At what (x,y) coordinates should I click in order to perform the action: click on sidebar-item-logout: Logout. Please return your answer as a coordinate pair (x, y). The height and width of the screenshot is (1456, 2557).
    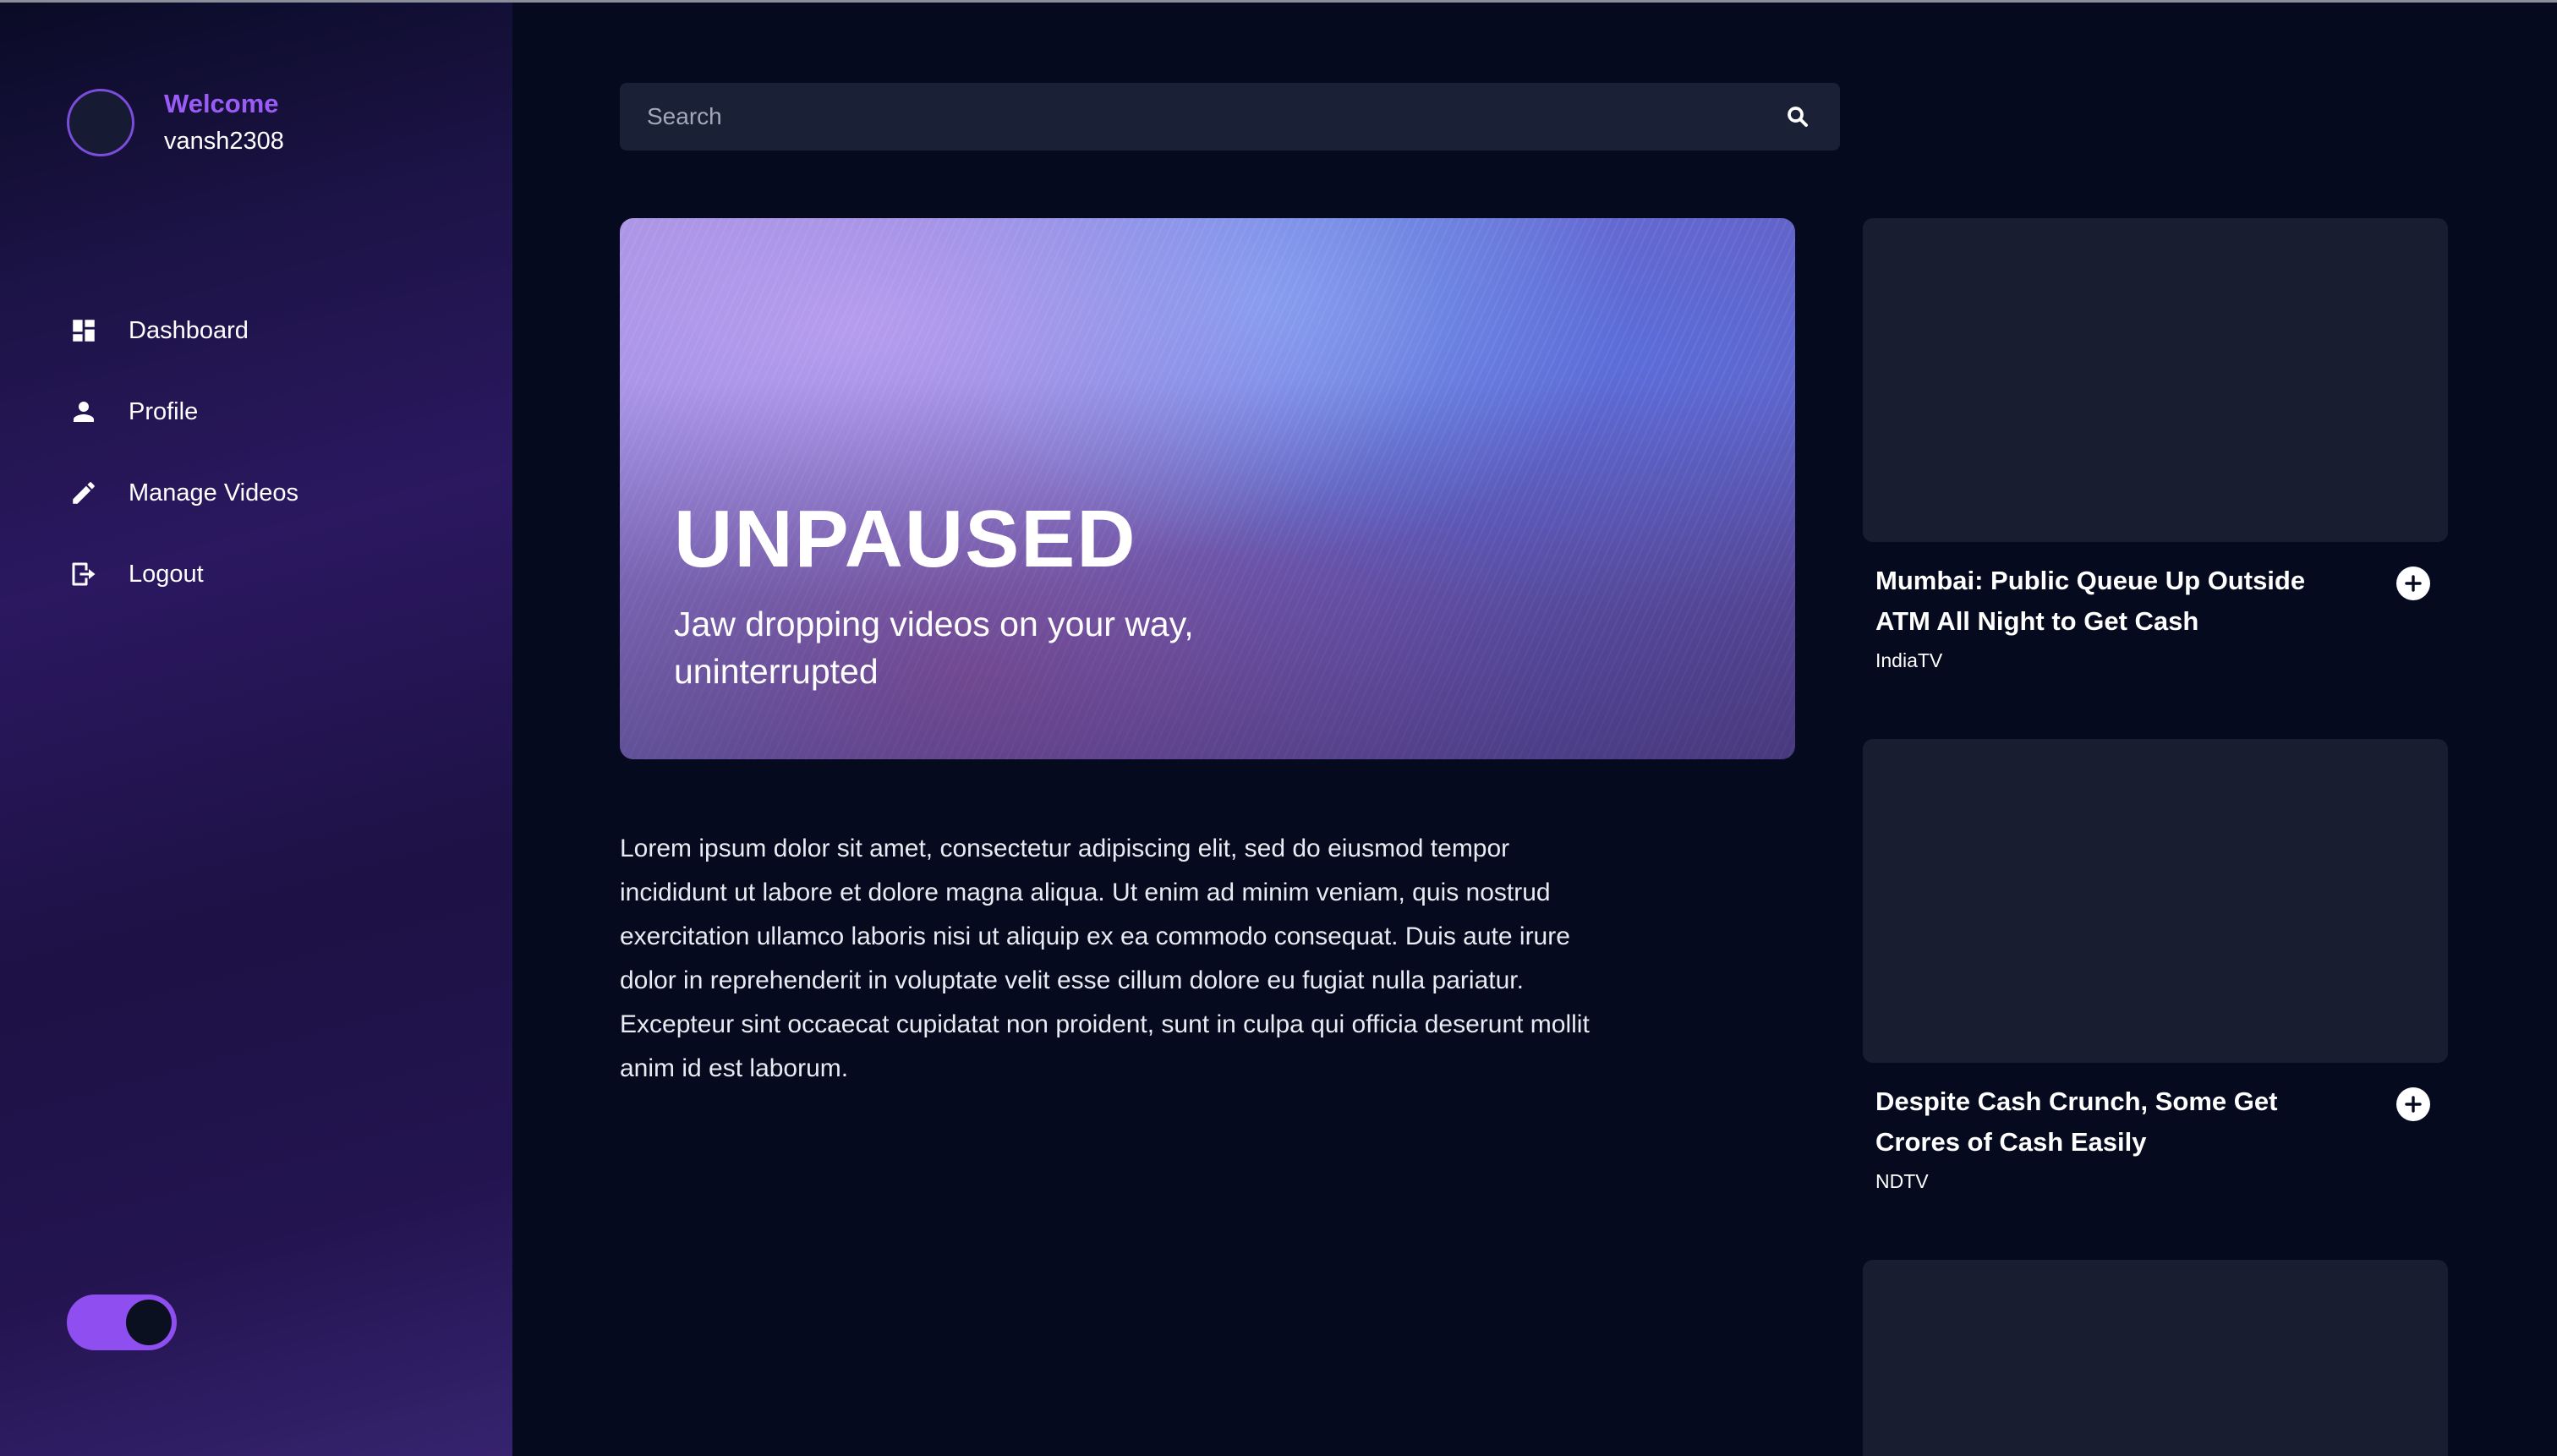
    Looking at the image, I should click on (182, 575).